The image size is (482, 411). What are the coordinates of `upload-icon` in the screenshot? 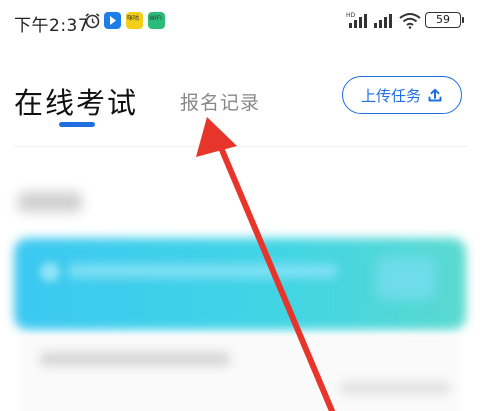 It's located at (435, 95).